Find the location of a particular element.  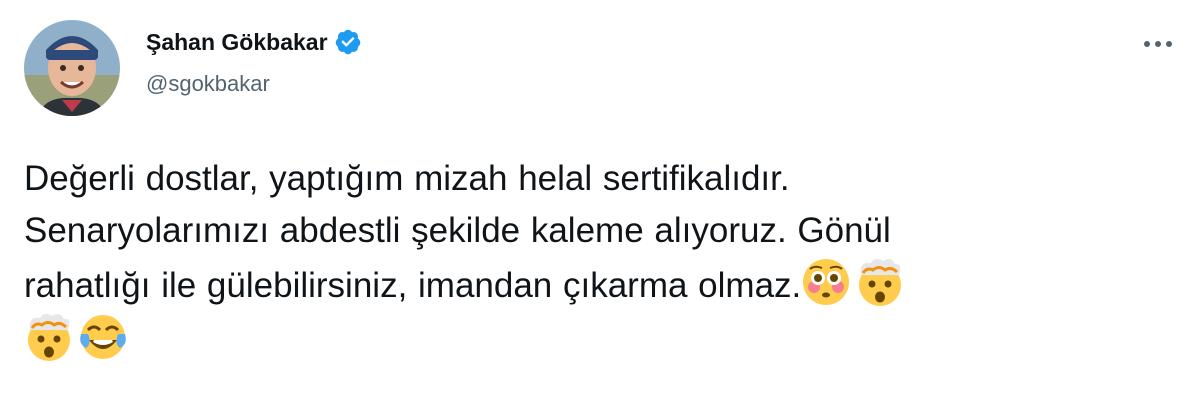

avatar-image is located at coordinates (72, 68).